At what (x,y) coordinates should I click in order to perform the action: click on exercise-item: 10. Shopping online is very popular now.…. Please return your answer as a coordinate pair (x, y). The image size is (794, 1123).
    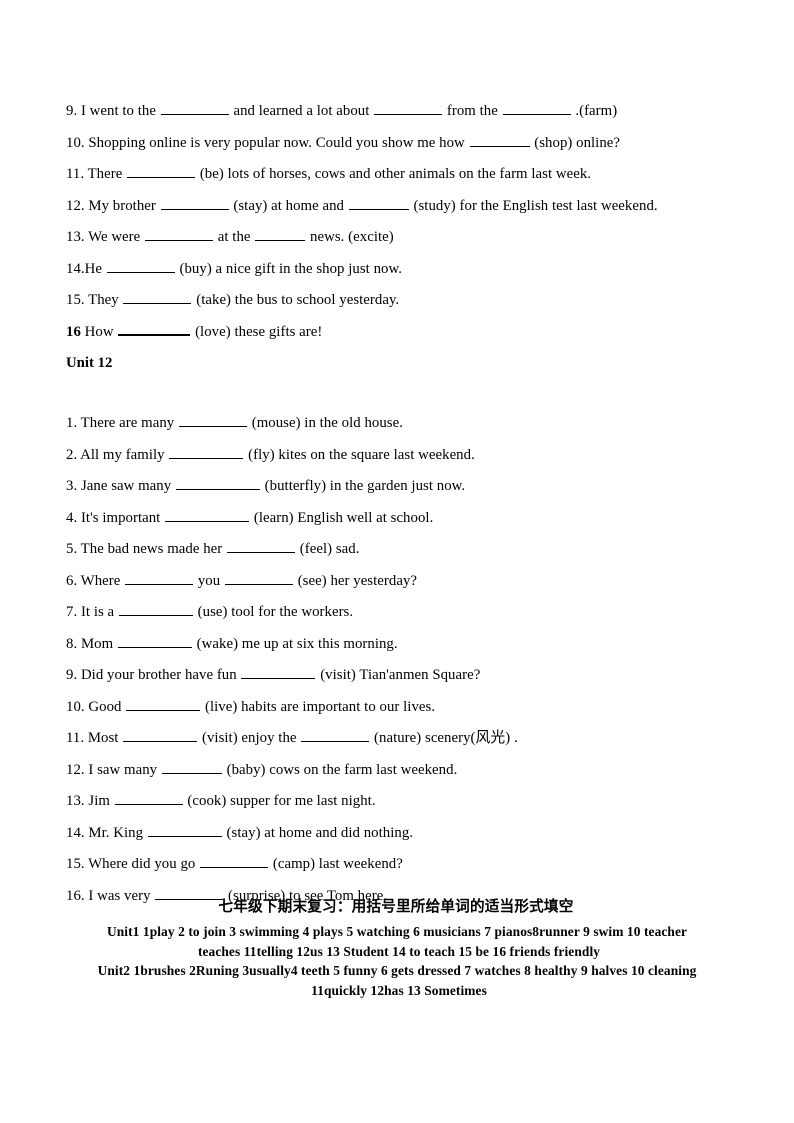
    Looking at the image, I should click on (396, 144).